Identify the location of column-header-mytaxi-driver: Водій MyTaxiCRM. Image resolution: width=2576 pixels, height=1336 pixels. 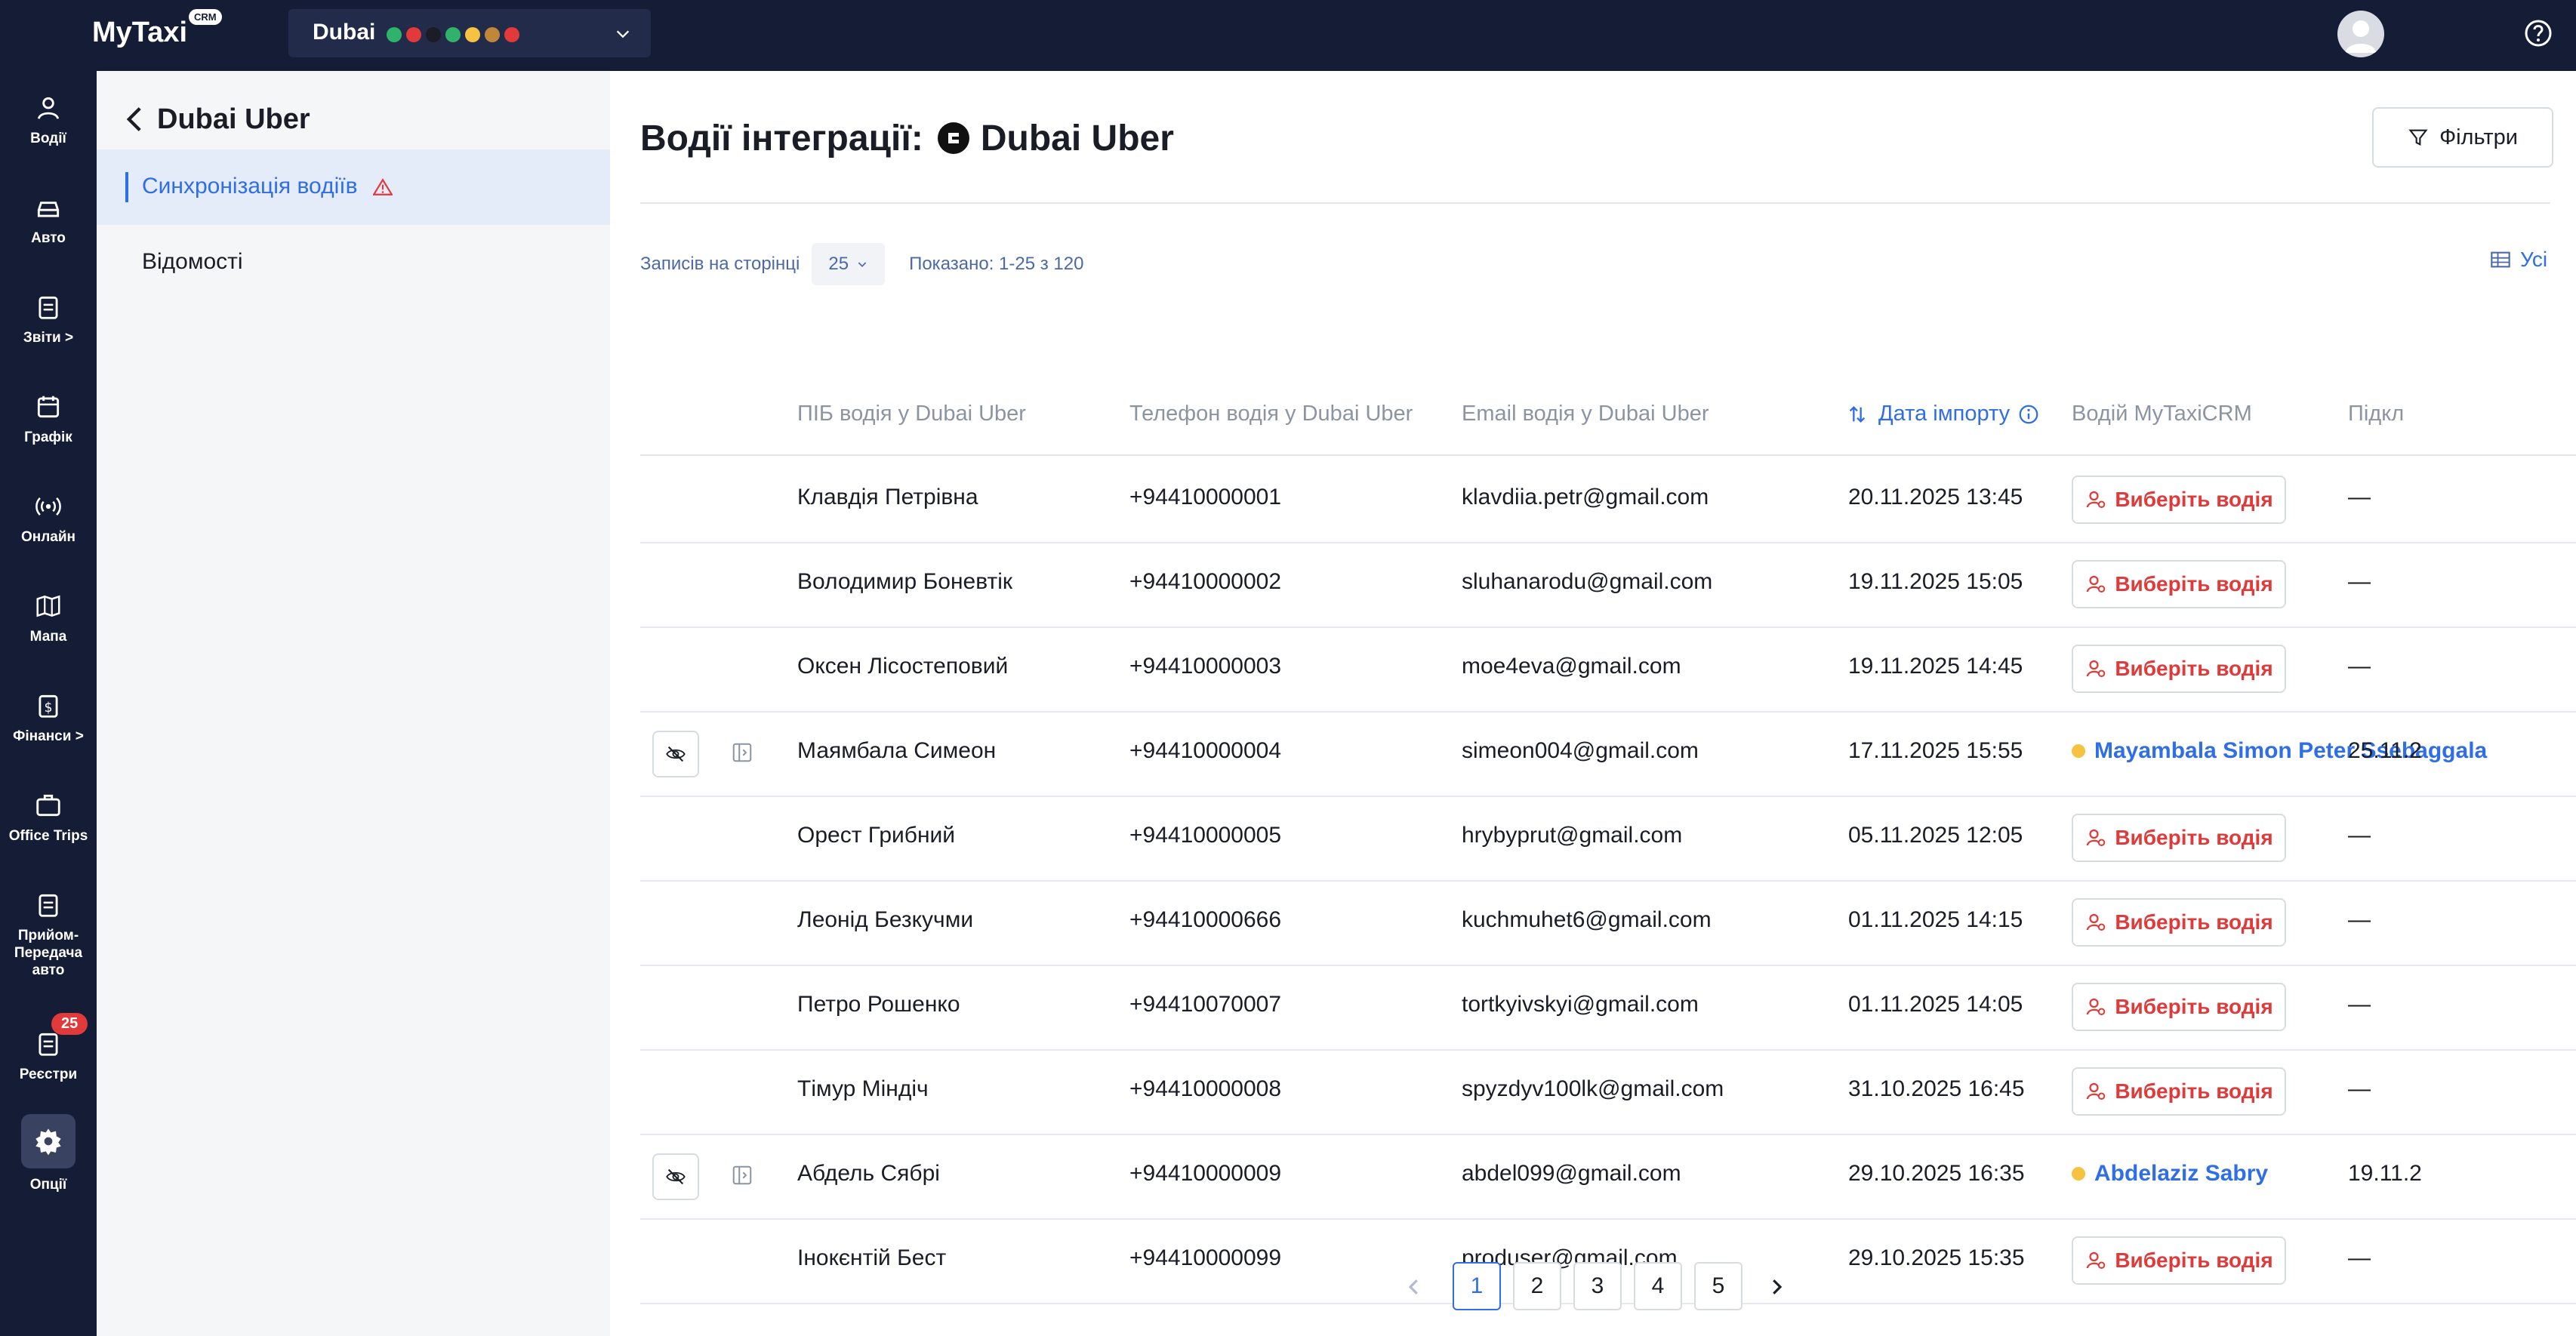
(2162, 414).